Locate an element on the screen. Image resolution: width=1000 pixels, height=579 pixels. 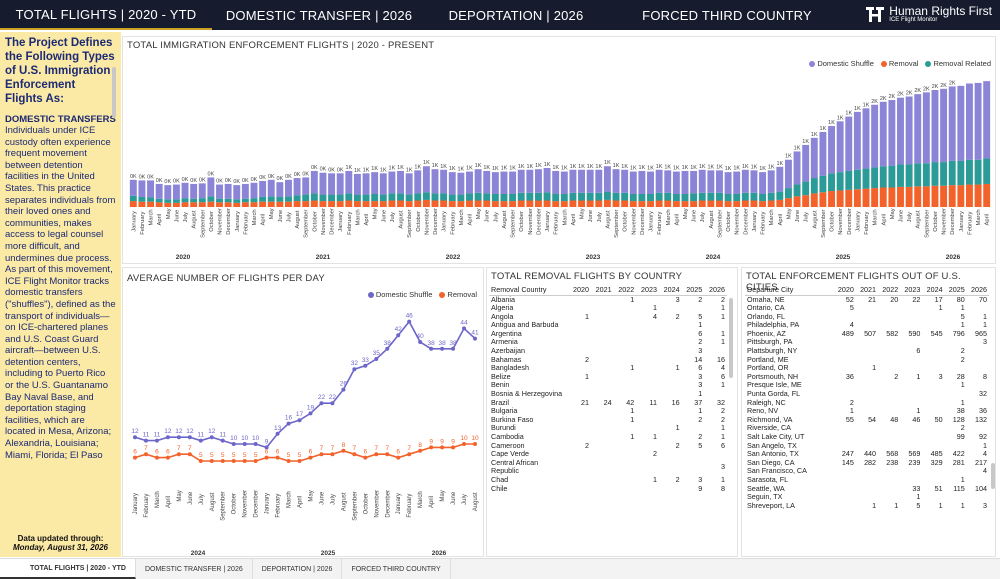
country-table-row: Albania 1 3 2 2 is located at coordinates (608, 299).